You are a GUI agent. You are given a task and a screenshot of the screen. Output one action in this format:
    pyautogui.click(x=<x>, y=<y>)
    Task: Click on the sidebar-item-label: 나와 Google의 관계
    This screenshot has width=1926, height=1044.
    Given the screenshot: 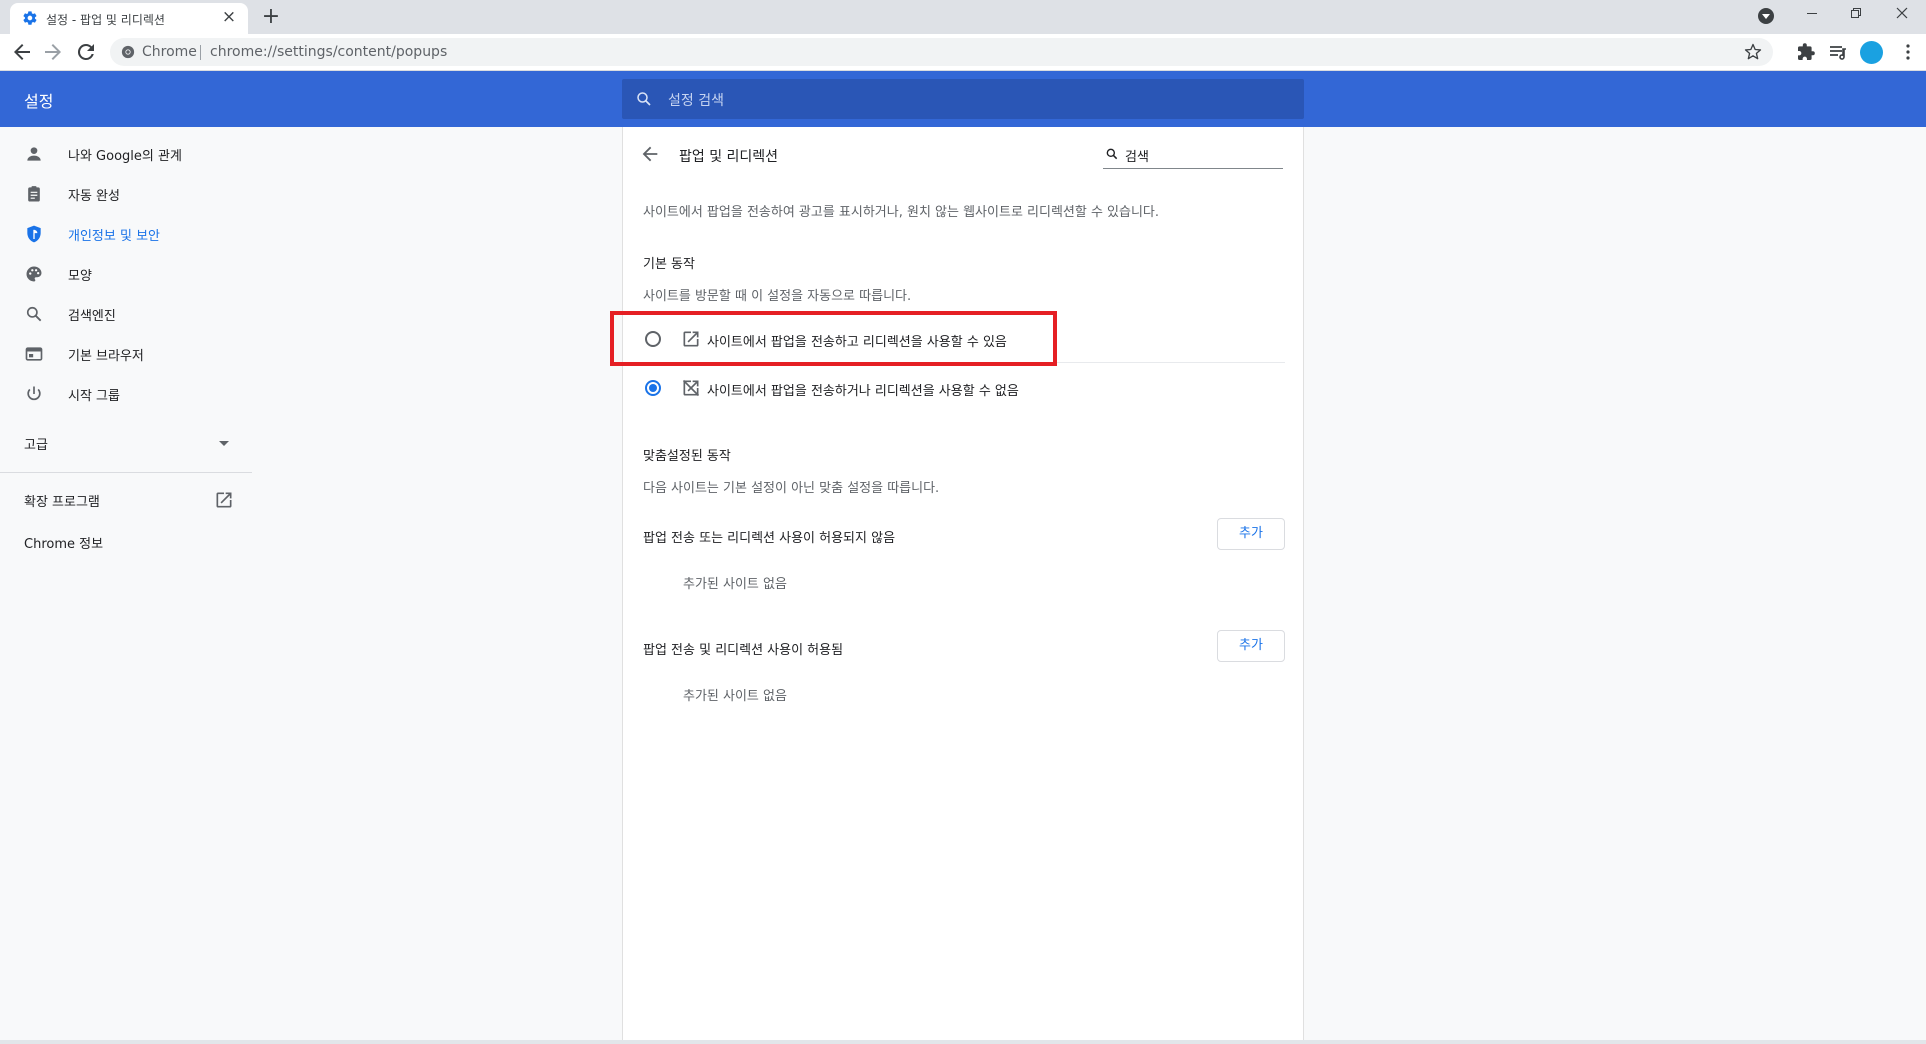 What is the action you would take?
    pyautogui.click(x=125, y=156)
    